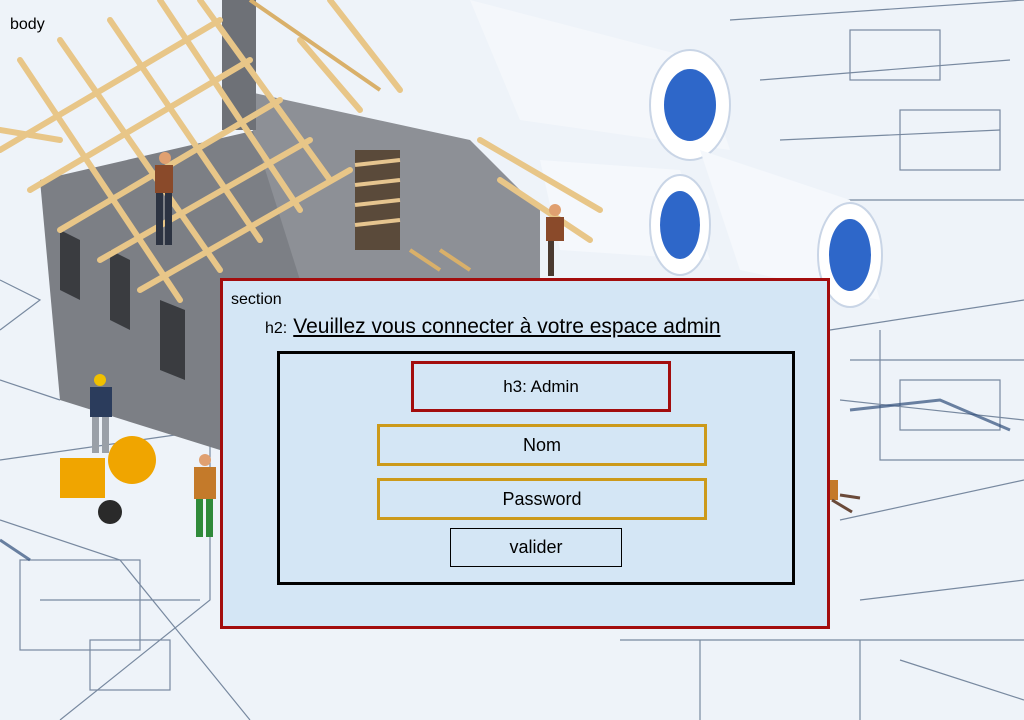  What do you see at coordinates (542, 445) in the screenshot?
I see `nom-input` at bounding box center [542, 445].